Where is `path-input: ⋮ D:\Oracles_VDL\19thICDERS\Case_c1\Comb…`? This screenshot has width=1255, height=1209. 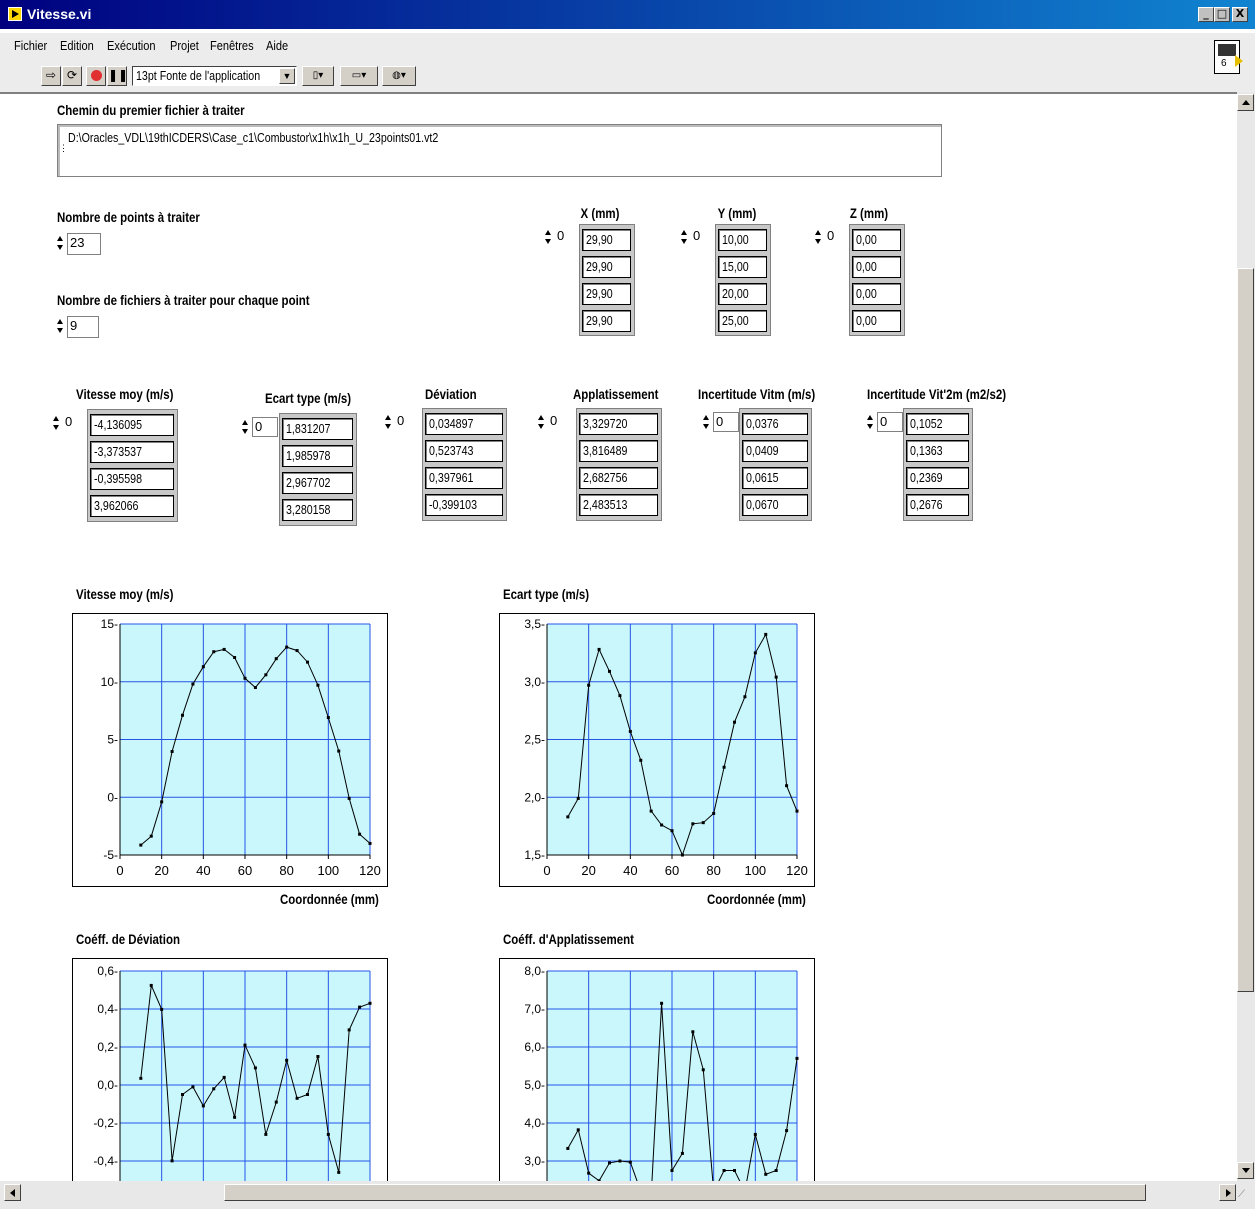
path-input: ⋮ D:\Oracles_VDL\19thICDERS\Case_c1\Comb… is located at coordinates (499, 150).